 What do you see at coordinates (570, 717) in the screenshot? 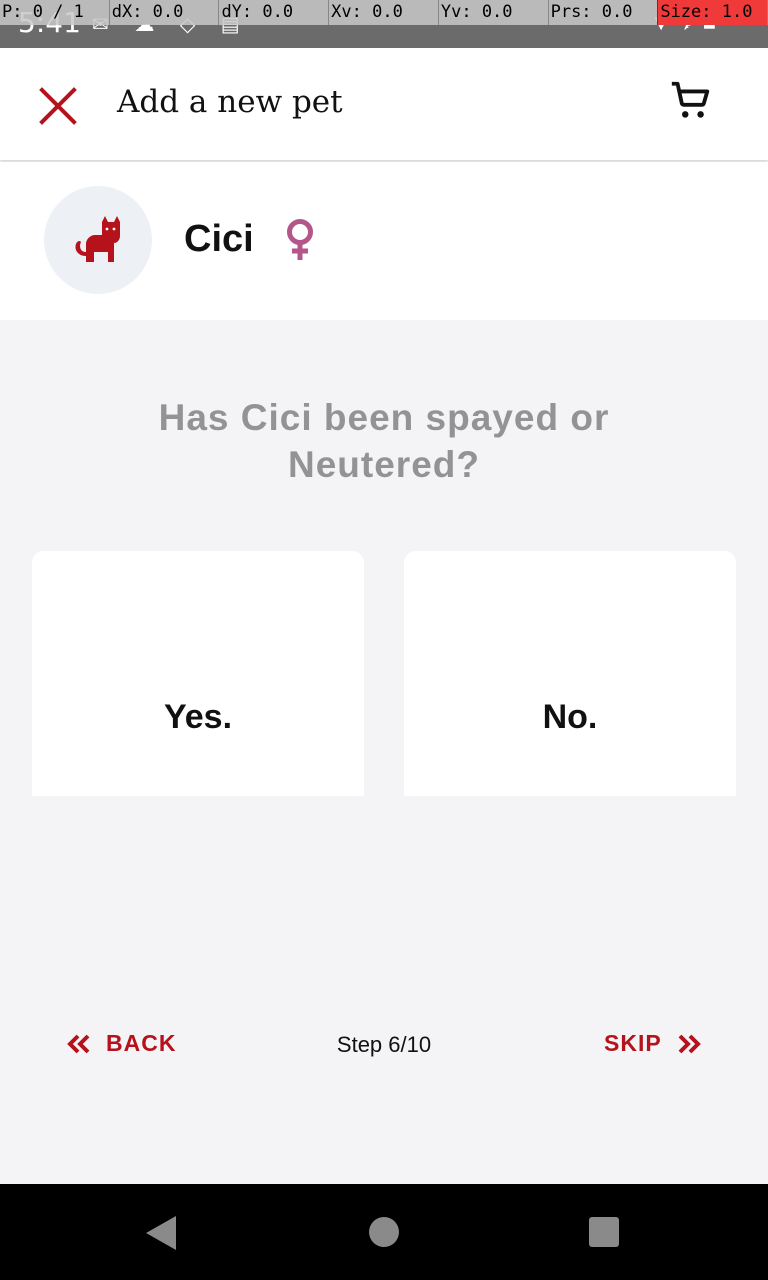
I see `option-no-label: No.` at bounding box center [570, 717].